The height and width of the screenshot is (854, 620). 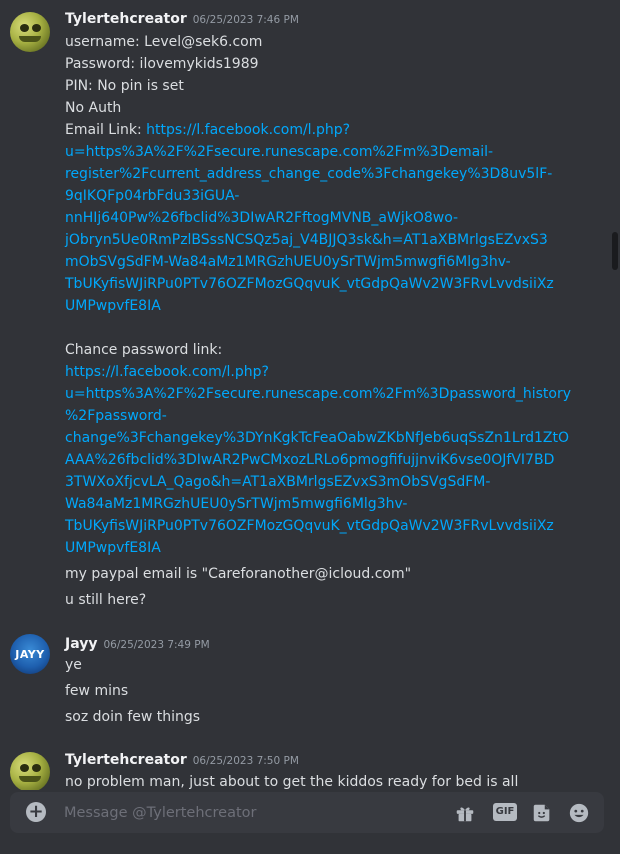 I want to click on message-header: Jayy 06/25/2023 7:49 PM, so click(x=137, y=644).